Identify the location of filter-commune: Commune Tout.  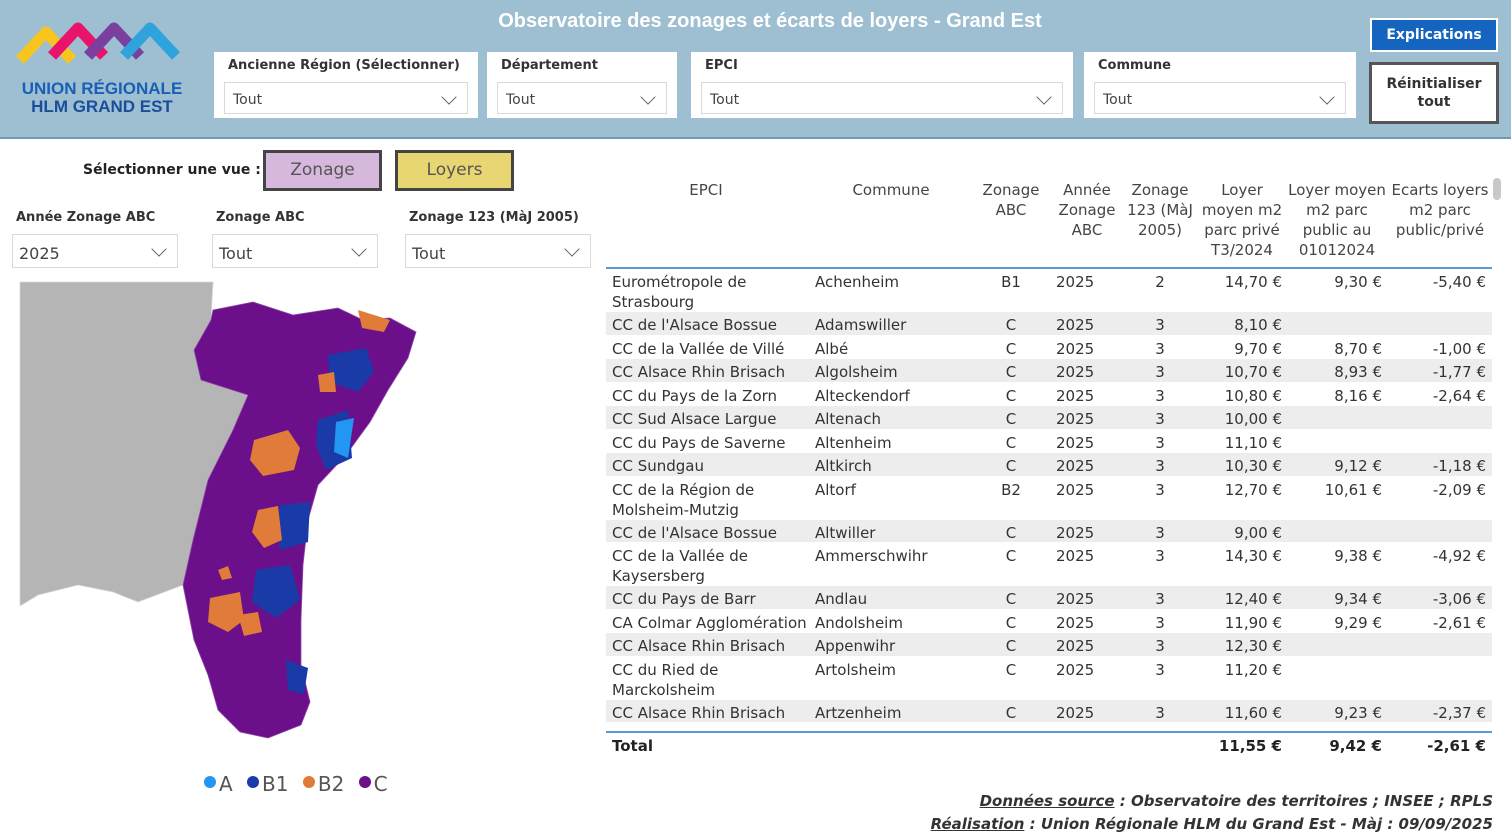
(1220, 85).